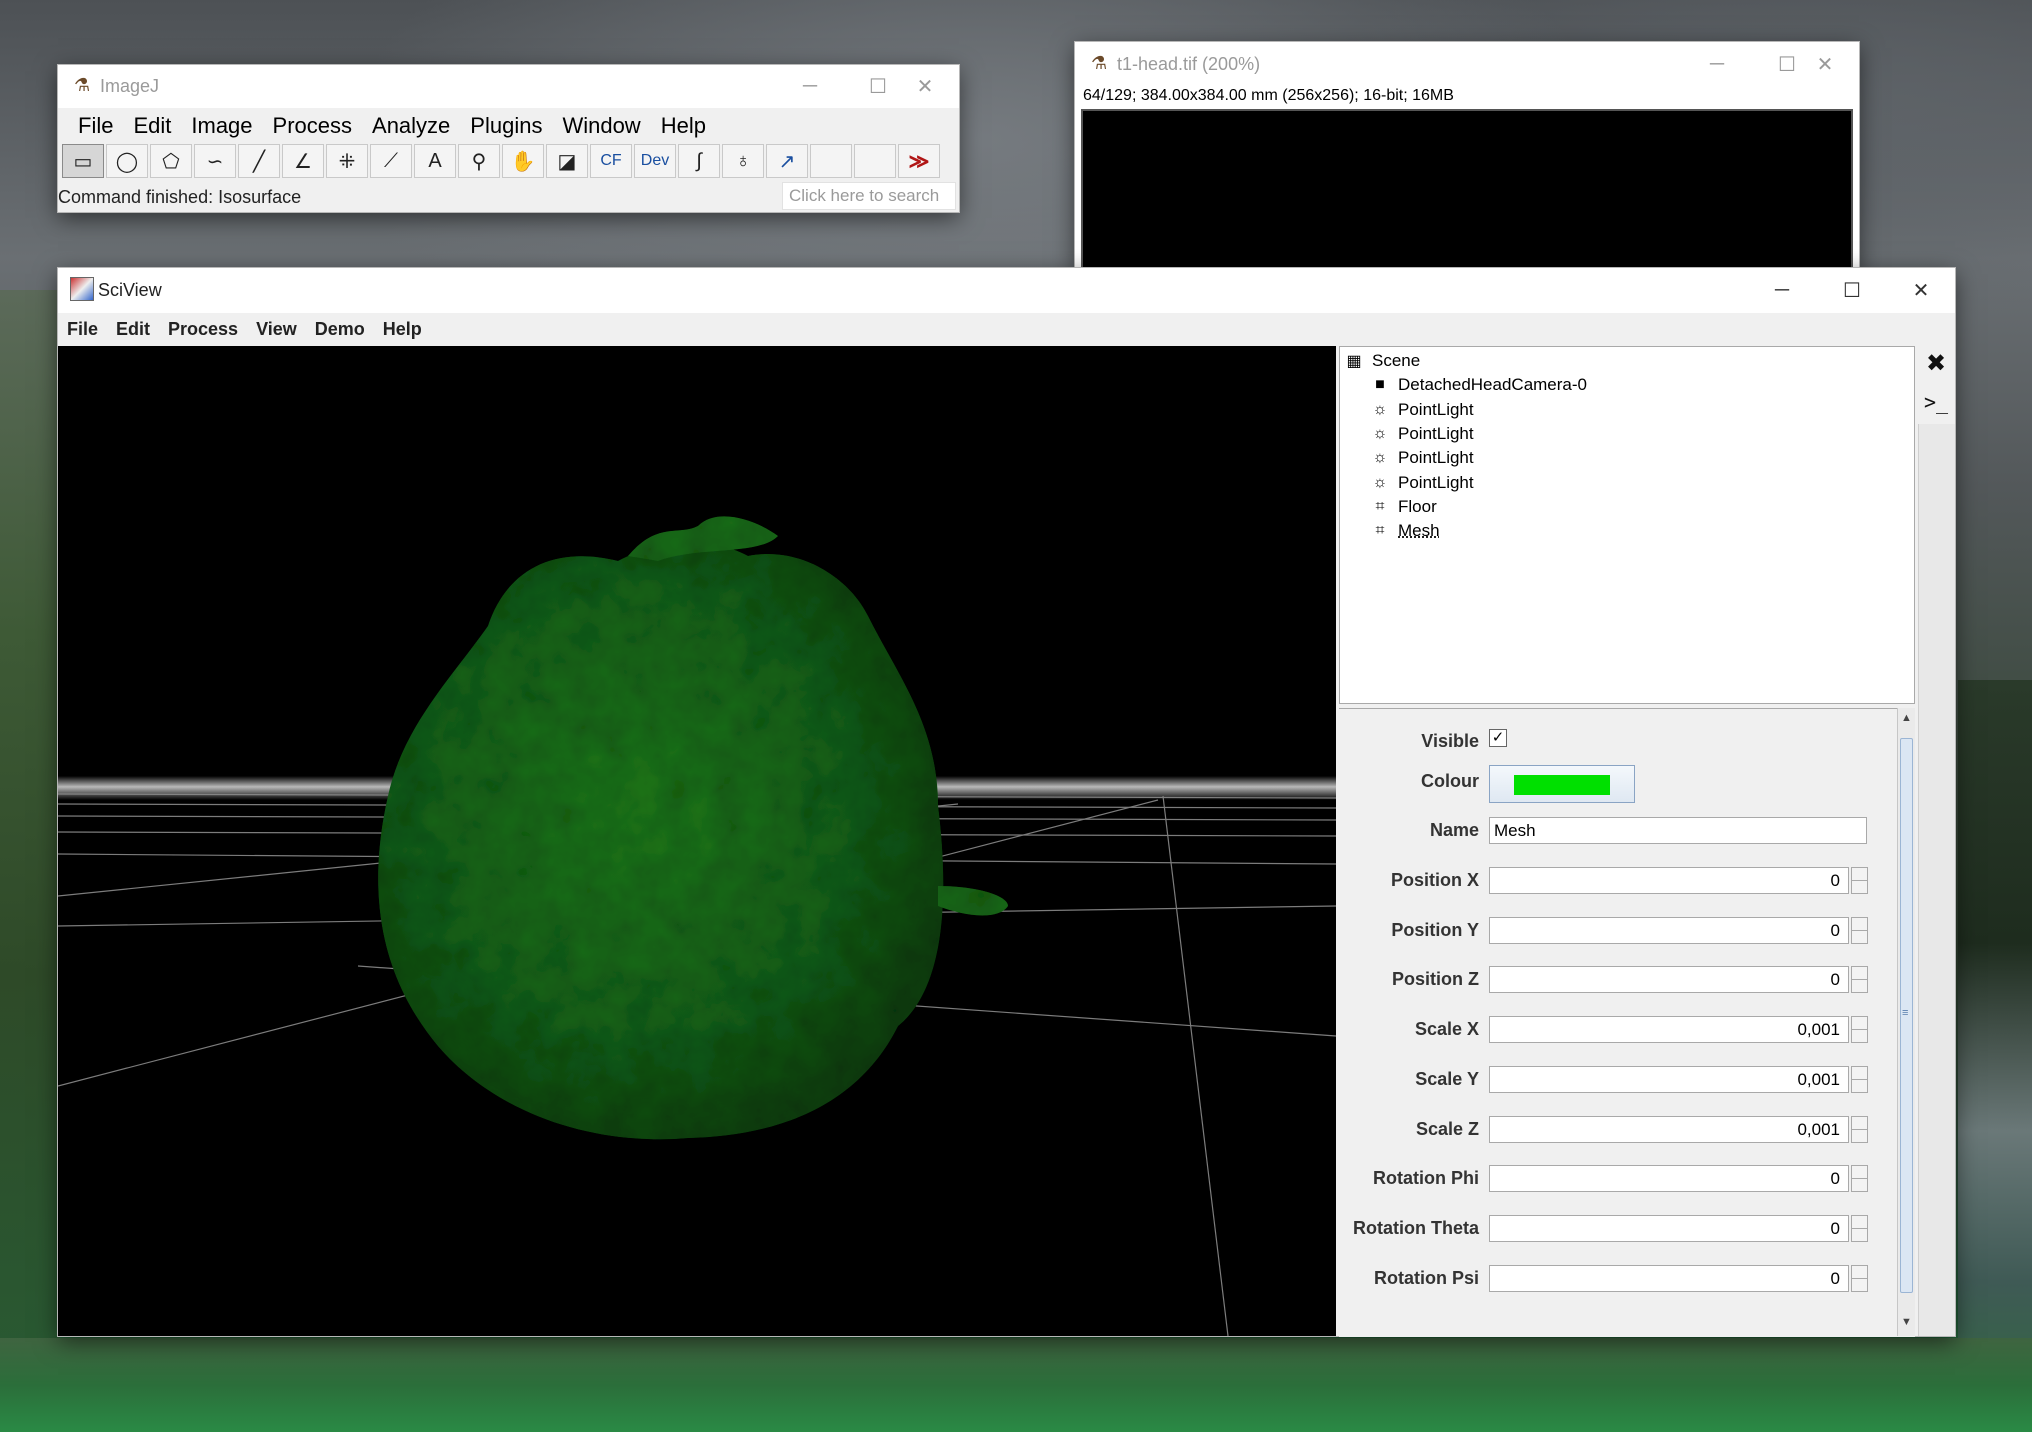  I want to click on angle-tool-icon: ∠, so click(303, 161).